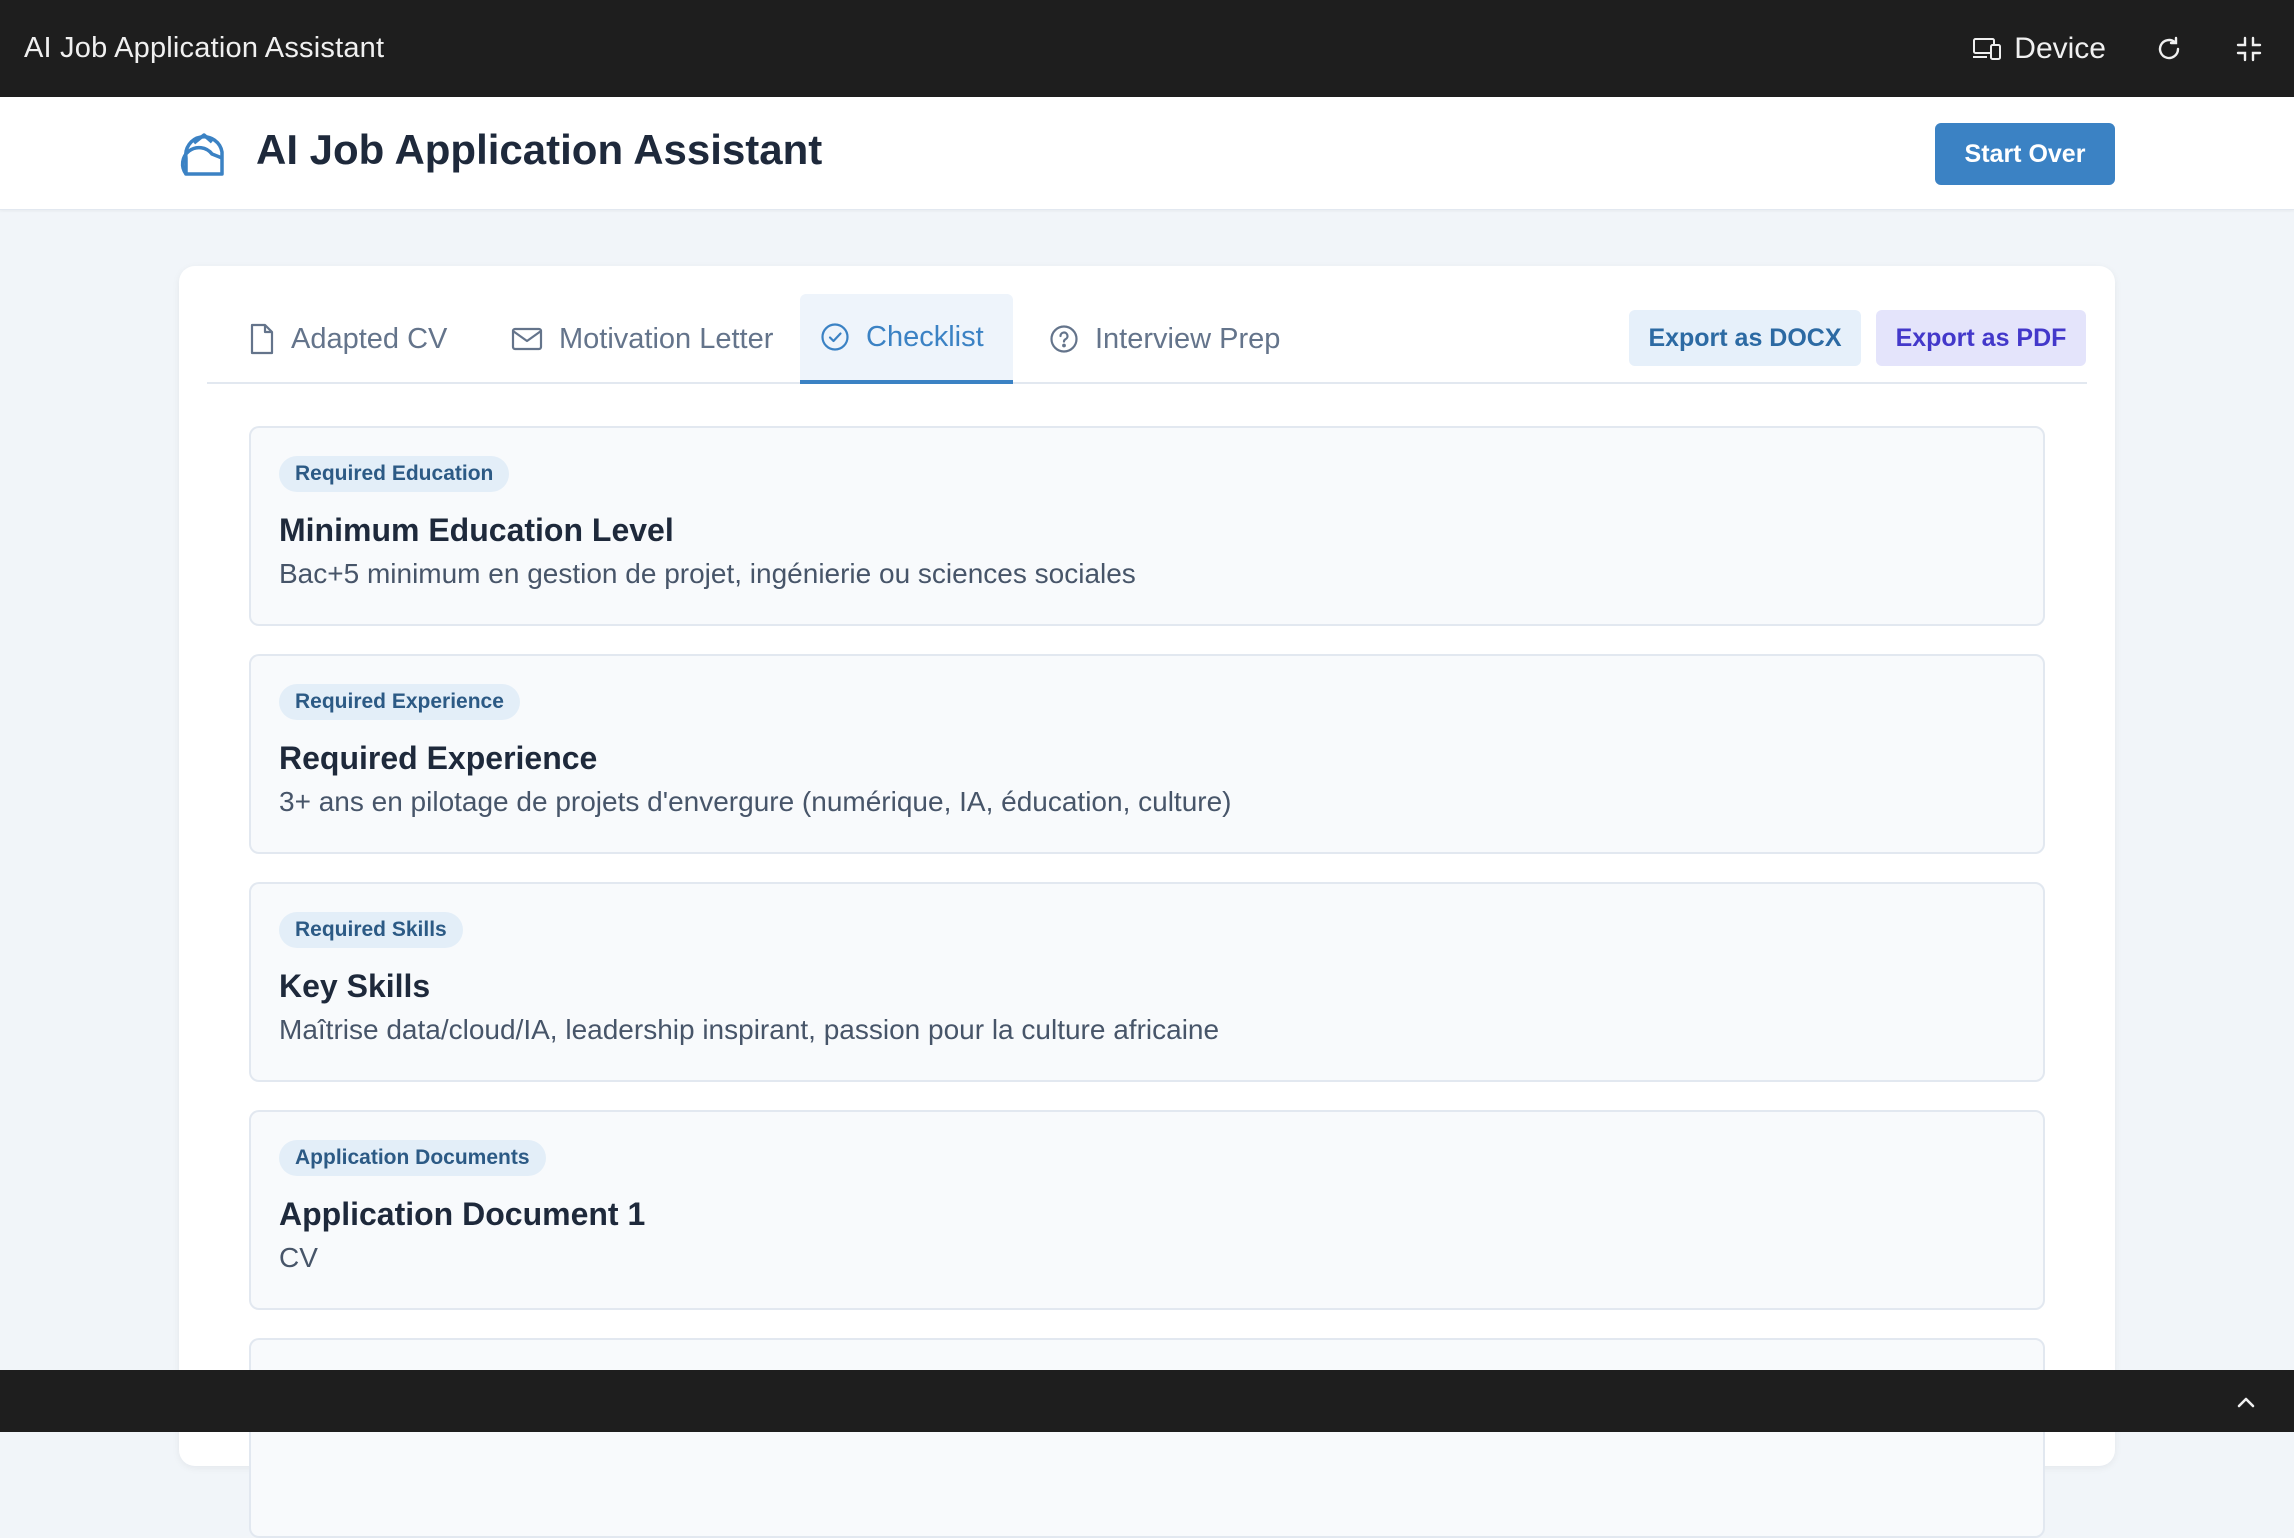  I want to click on item-title: Required Experience, so click(438, 758).